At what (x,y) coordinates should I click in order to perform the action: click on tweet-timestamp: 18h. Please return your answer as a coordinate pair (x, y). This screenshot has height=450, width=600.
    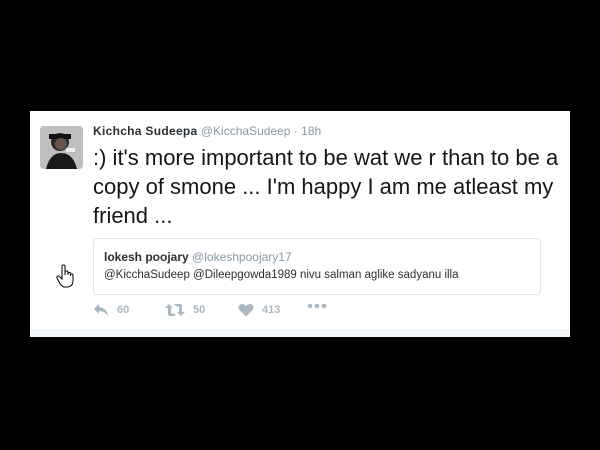
    Looking at the image, I should click on (311, 131).